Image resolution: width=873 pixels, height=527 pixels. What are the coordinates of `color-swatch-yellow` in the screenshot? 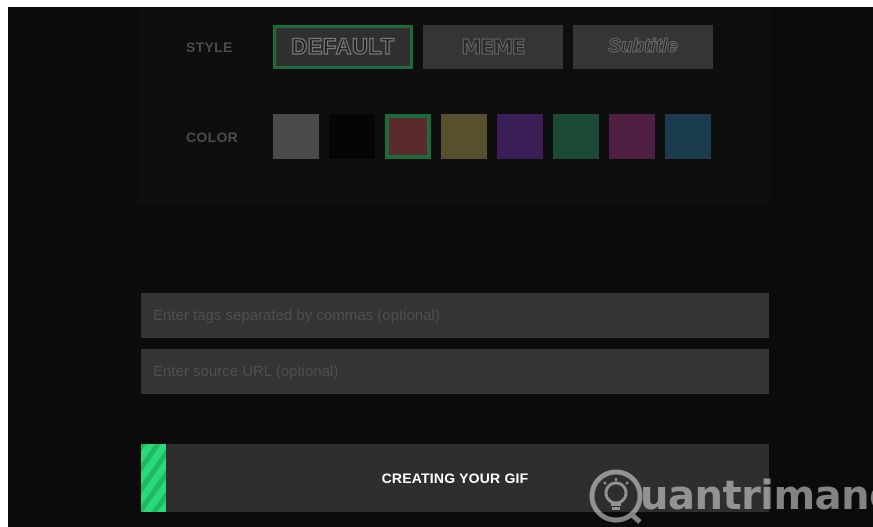 It's located at (464, 136).